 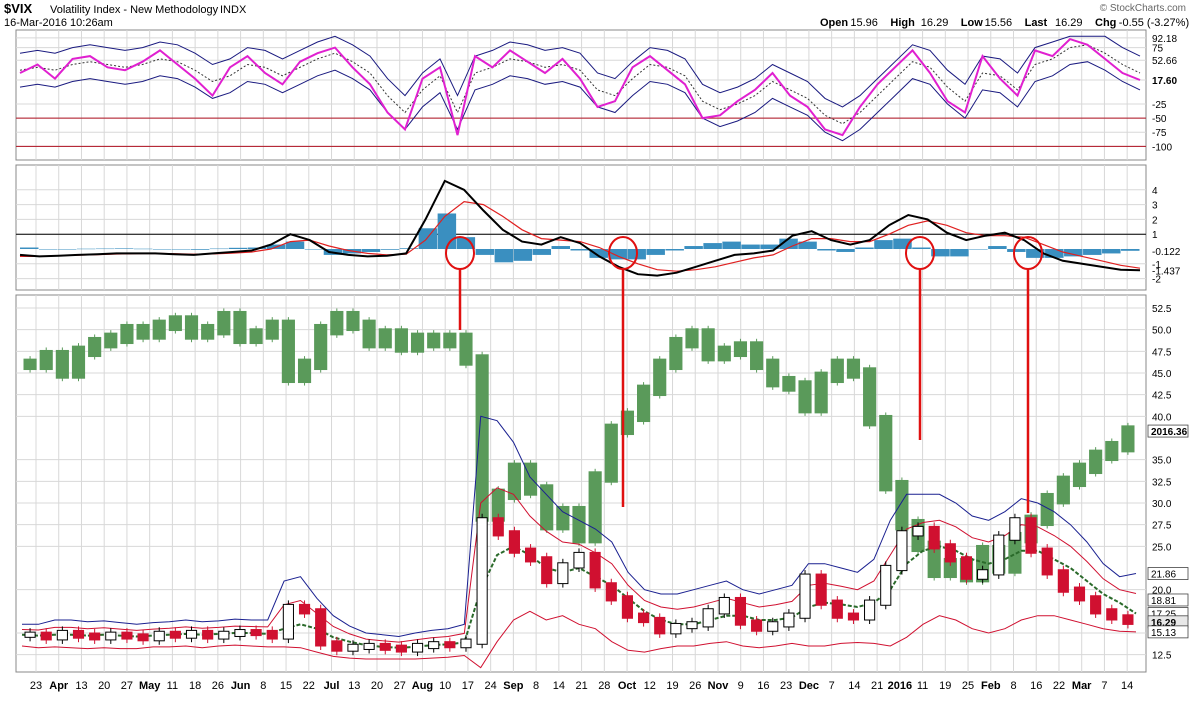 I want to click on p3-y-tick-7: 32.5, so click(x=1162, y=482).